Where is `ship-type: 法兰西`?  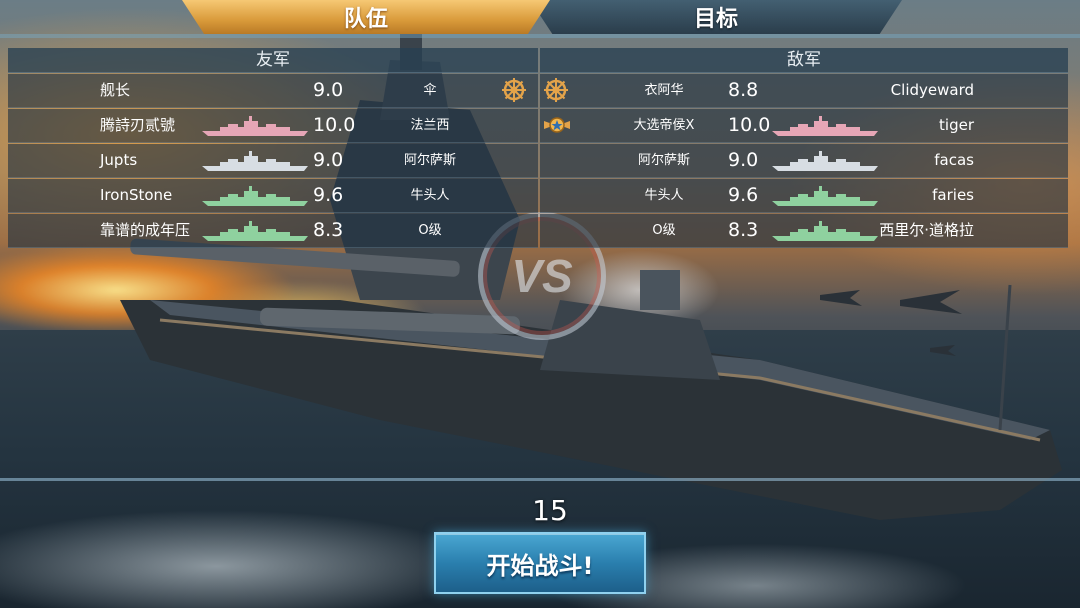 ship-type: 法兰西 is located at coordinates (430, 125).